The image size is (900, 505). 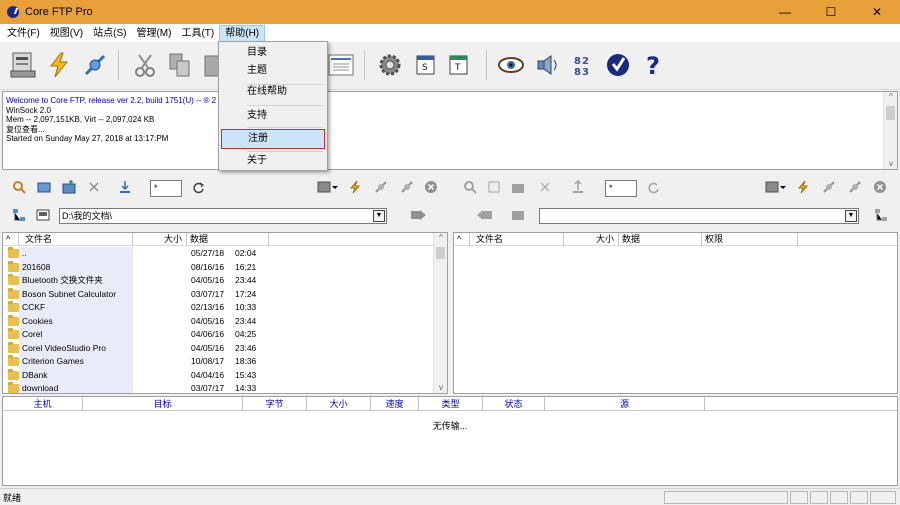 What do you see at coordinates (494, 187) in the screenshot?
I see `refresh-icon` at bounding box center [494, 187].